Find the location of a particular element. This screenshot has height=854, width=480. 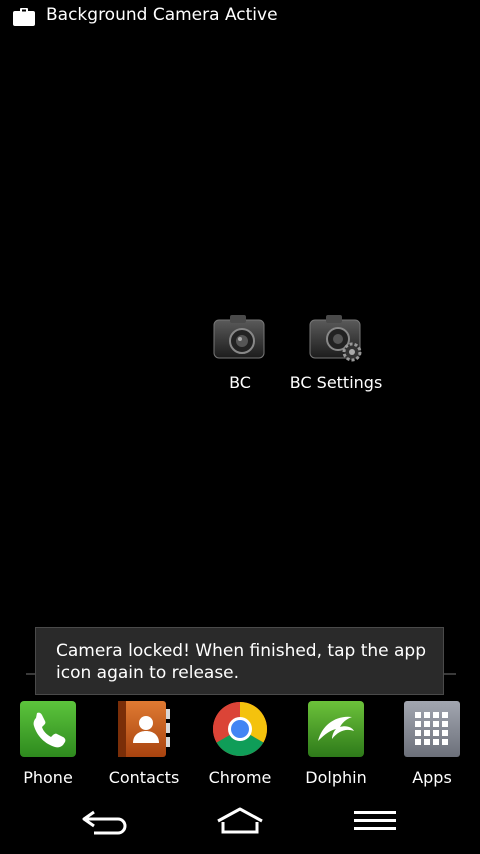

camera-icon is located at coordinates (239, 337).